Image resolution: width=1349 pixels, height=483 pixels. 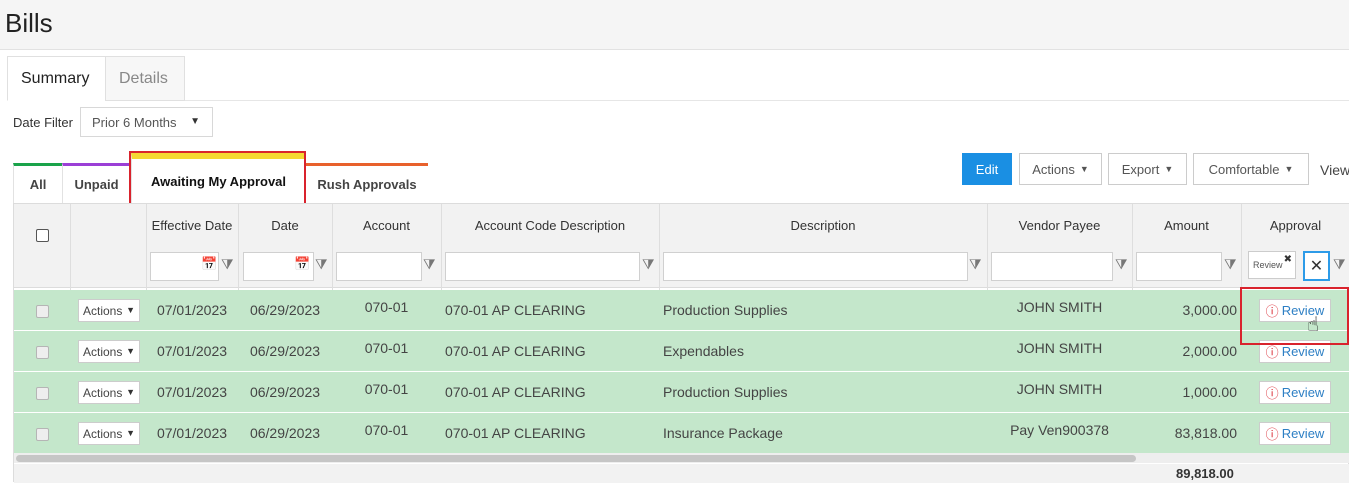 I want to click on col-description: Description, so click(x=823, y=225).